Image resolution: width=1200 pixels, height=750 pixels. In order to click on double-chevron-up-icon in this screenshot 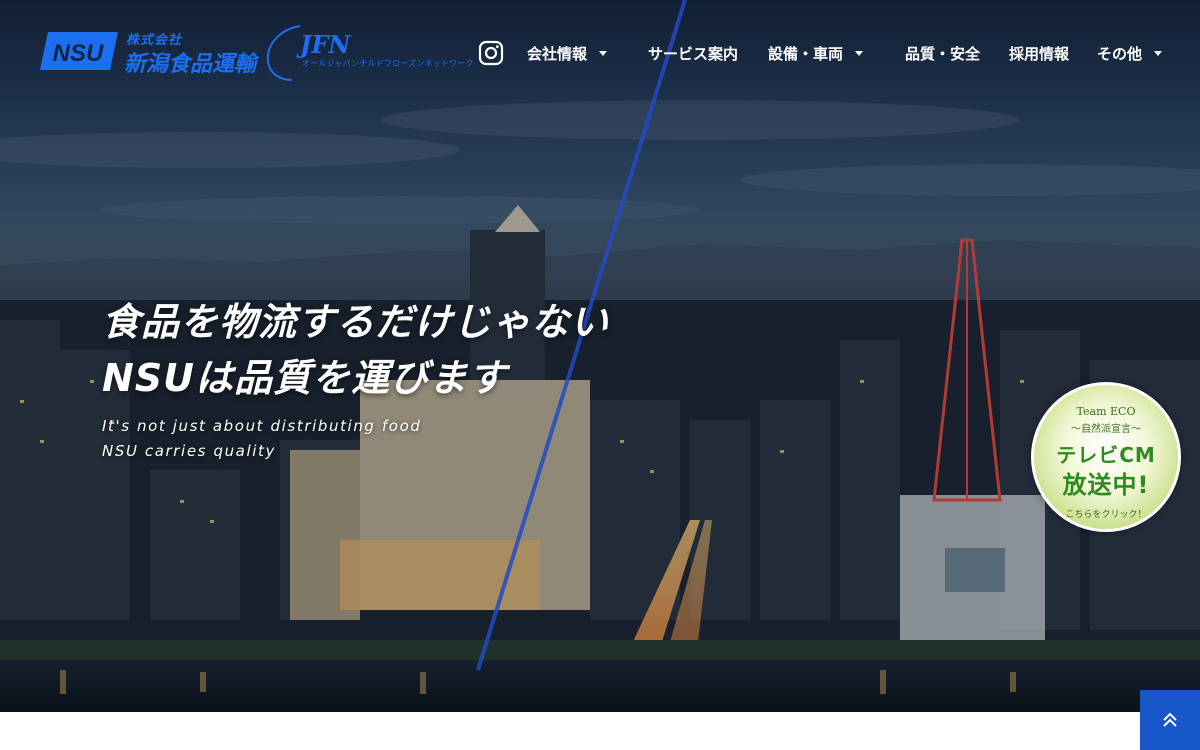, I will do `click(1170, 719)`.